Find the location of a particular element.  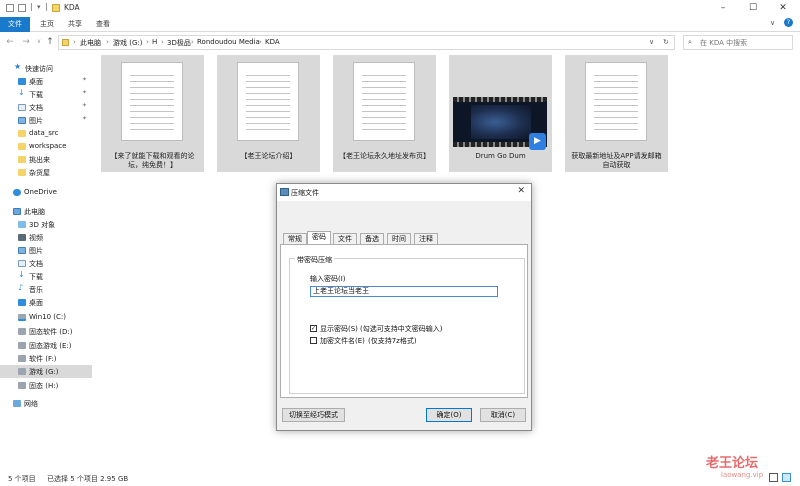

show-password-checkbox: ✓ is located at coordinates (313, 328).